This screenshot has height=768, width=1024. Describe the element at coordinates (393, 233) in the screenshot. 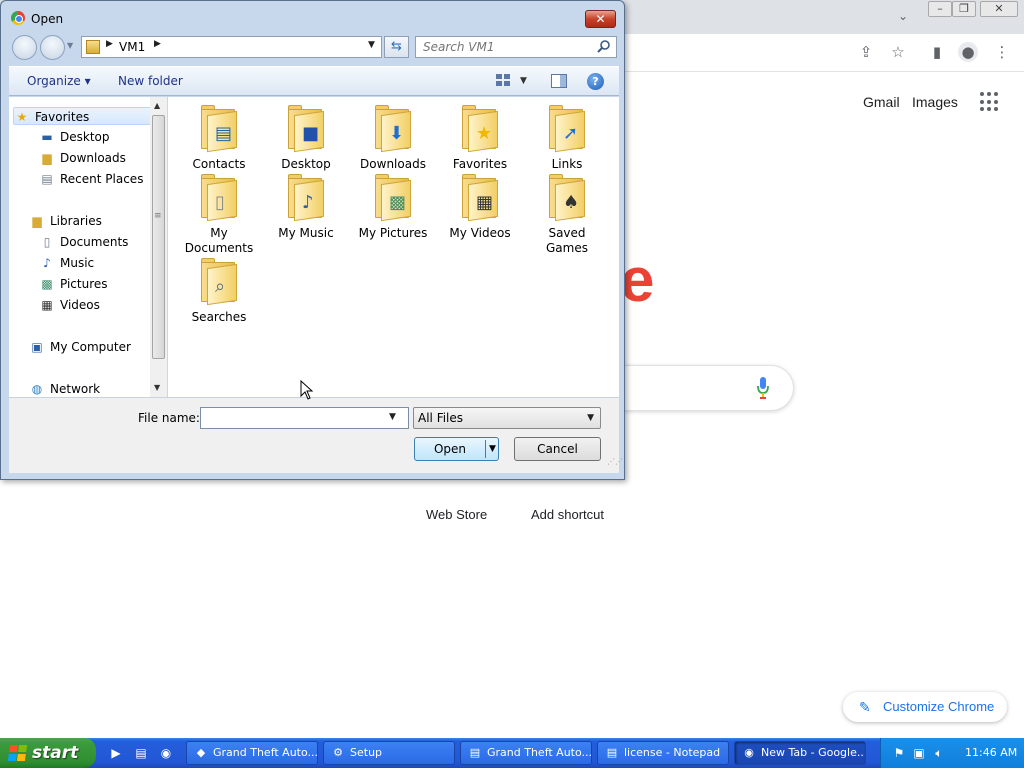

I see `folder-label: My Pictures` at that location.